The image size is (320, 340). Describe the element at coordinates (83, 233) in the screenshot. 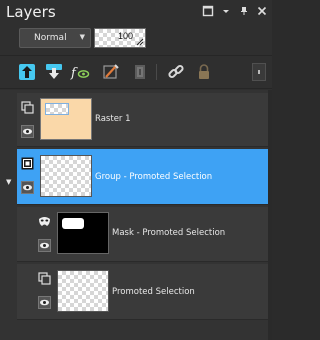

I see `mask-thumbnail` at that location.